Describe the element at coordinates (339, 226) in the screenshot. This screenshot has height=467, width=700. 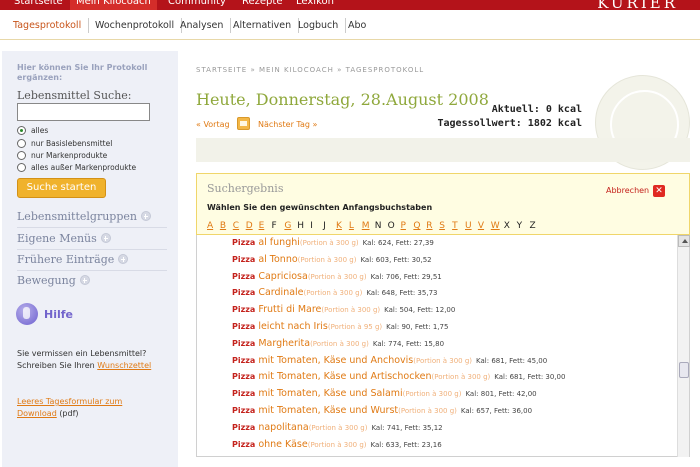
I see `letter-k: K` at that location.